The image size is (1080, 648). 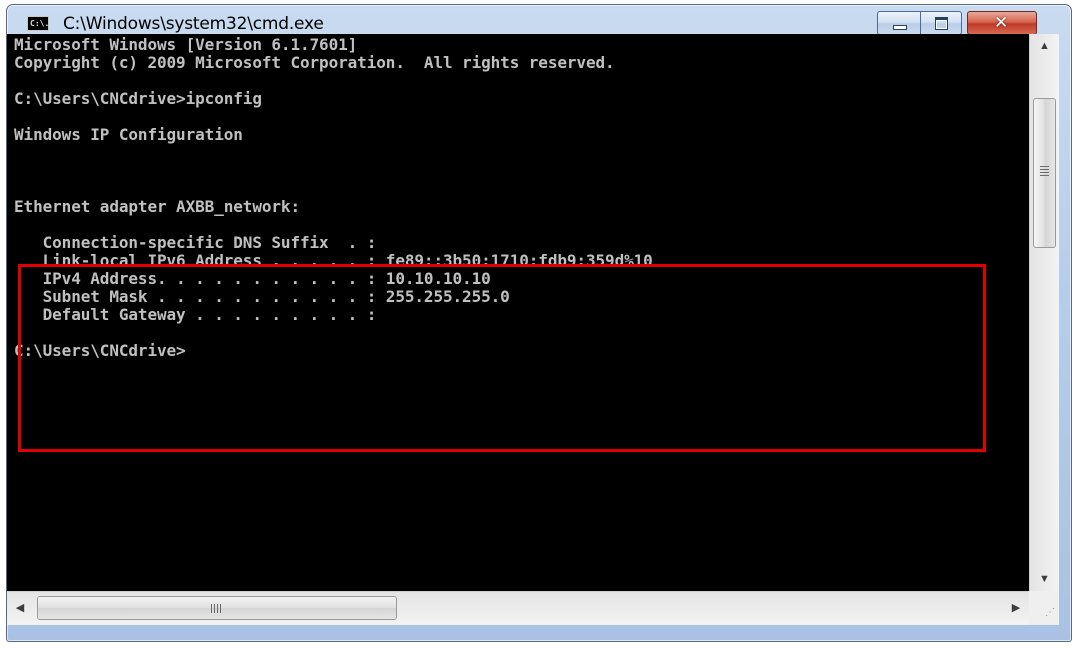 What do you see at coordinates (138, 98) in the screenshot?
I see `console-line: C:\Users\CNCdrive>ipconfig` at bounding box center [138, 98].